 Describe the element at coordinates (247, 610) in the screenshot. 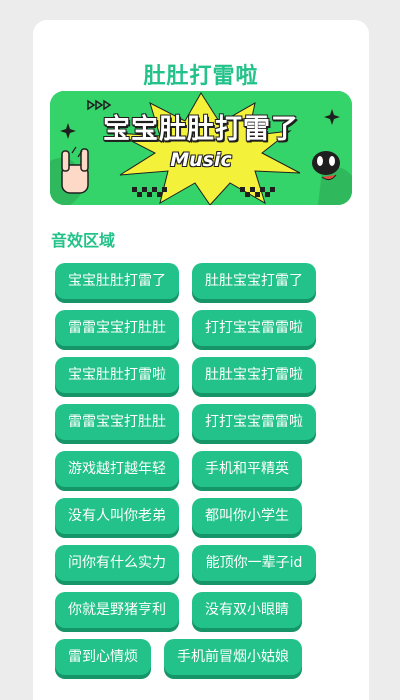

I see `sound-button: 没有双小眼睛` at that location.